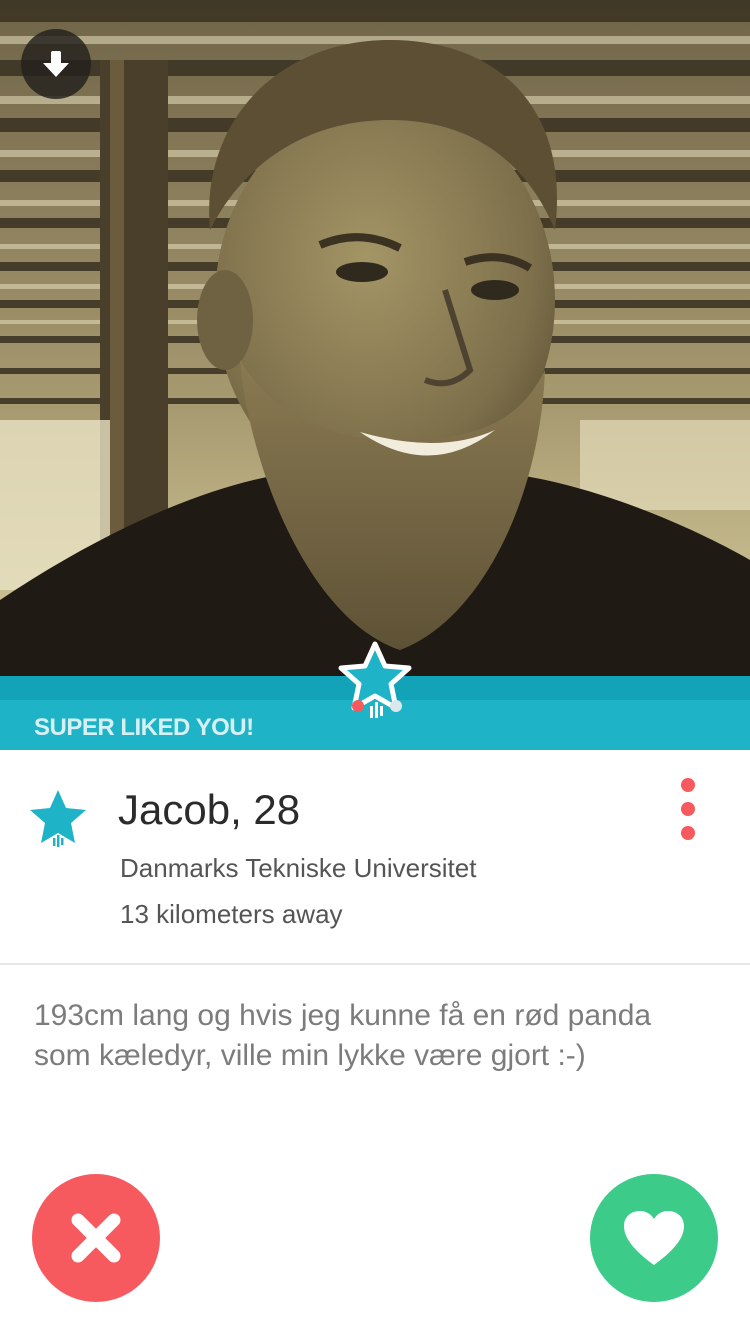  I want to click on arrow-down-icon, so click(56, 64).